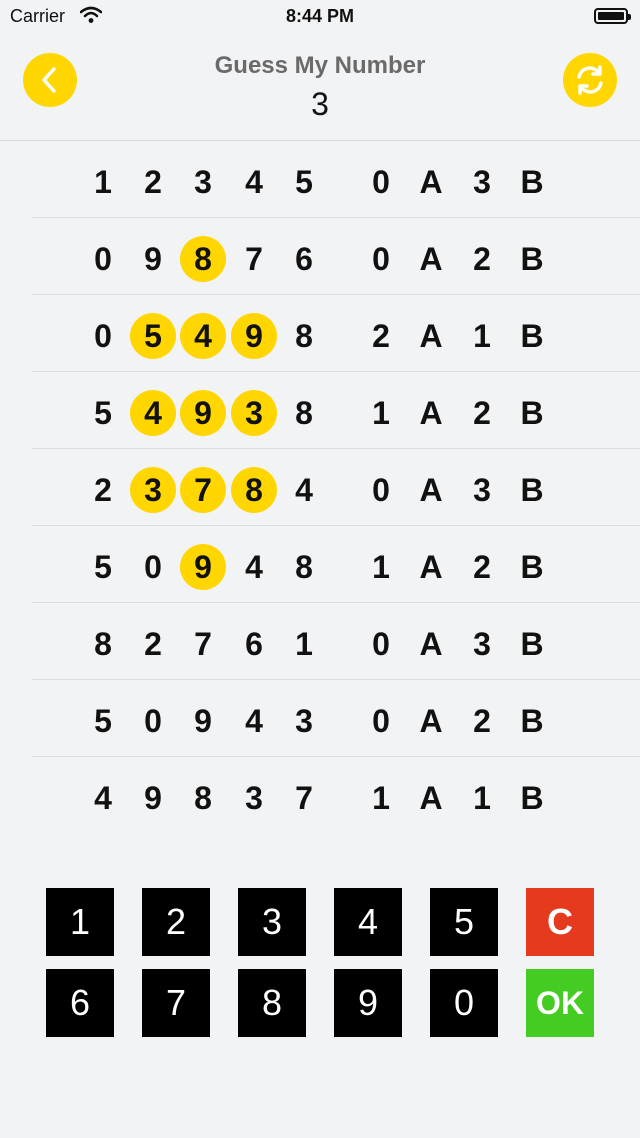 This screenshot has width=640, height=1138. I want to click on status-bar: Carrier 8:44 PM, so click(320, 17).